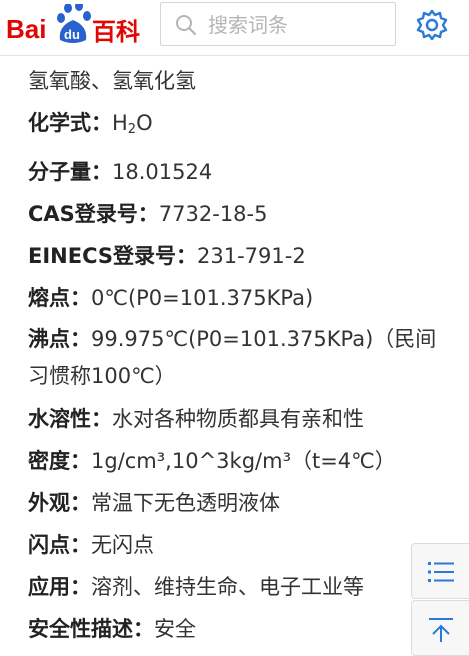 The width and height of the screenshot is (469, 656). What do you see at coordinates (122, 545) in the screenshot?
I see `flash-point-value: 无闪点` at bounding box center [122, 545].